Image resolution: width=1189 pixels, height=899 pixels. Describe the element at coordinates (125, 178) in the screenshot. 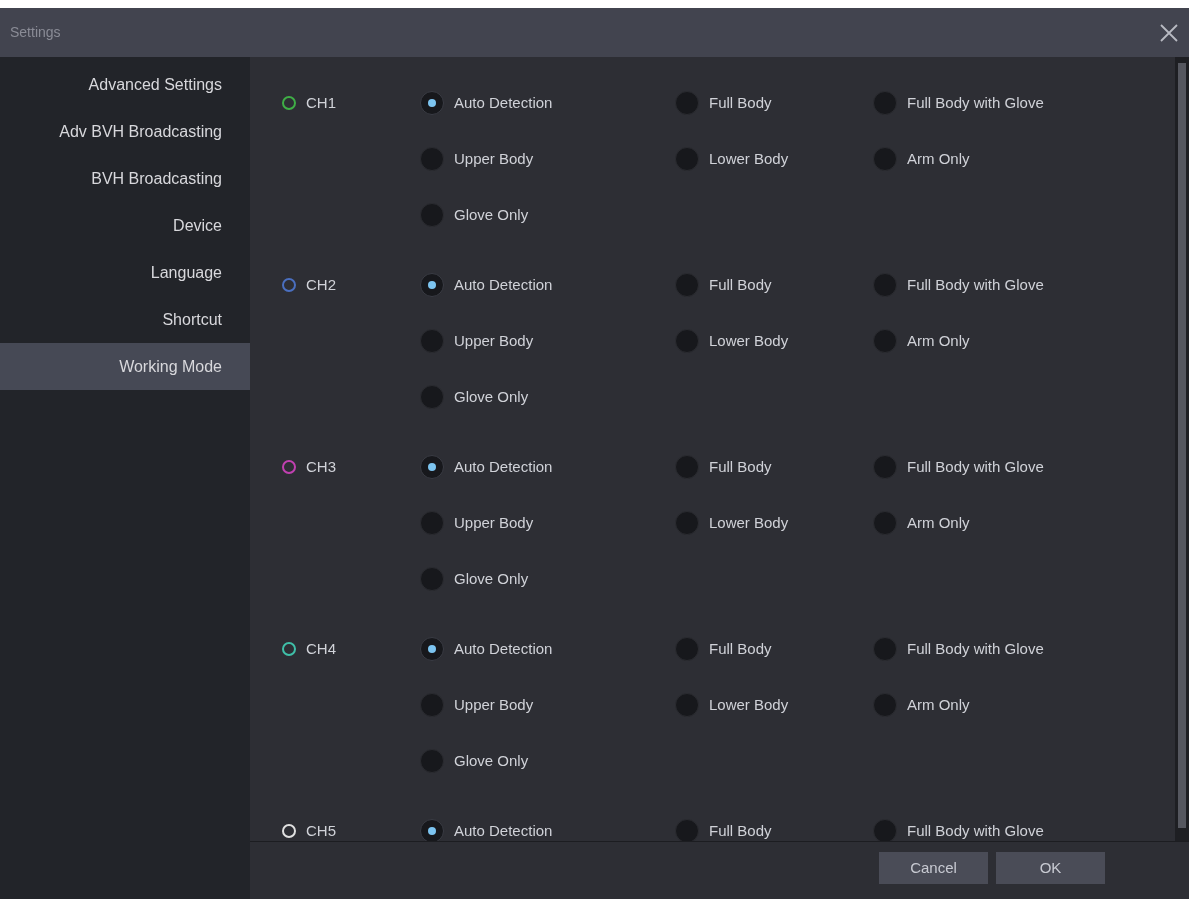

I see `sidebar-item: BVH Broadcasting` at that location.